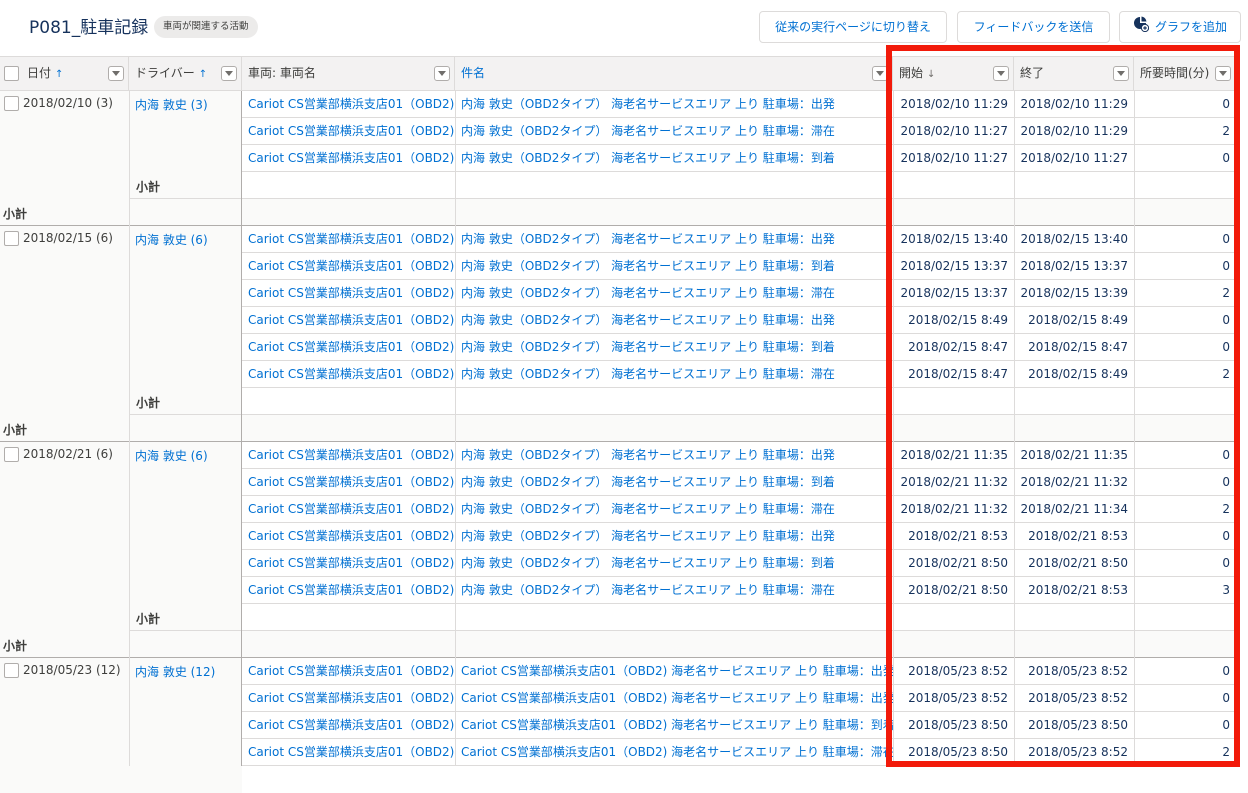 Image resolution: width=1248 pixels, height=793 pixels. What do you see at coordinates (1226, 509) in the screenshot?
I see `duration-minutes: 2` at bounding box center [1226, 509].